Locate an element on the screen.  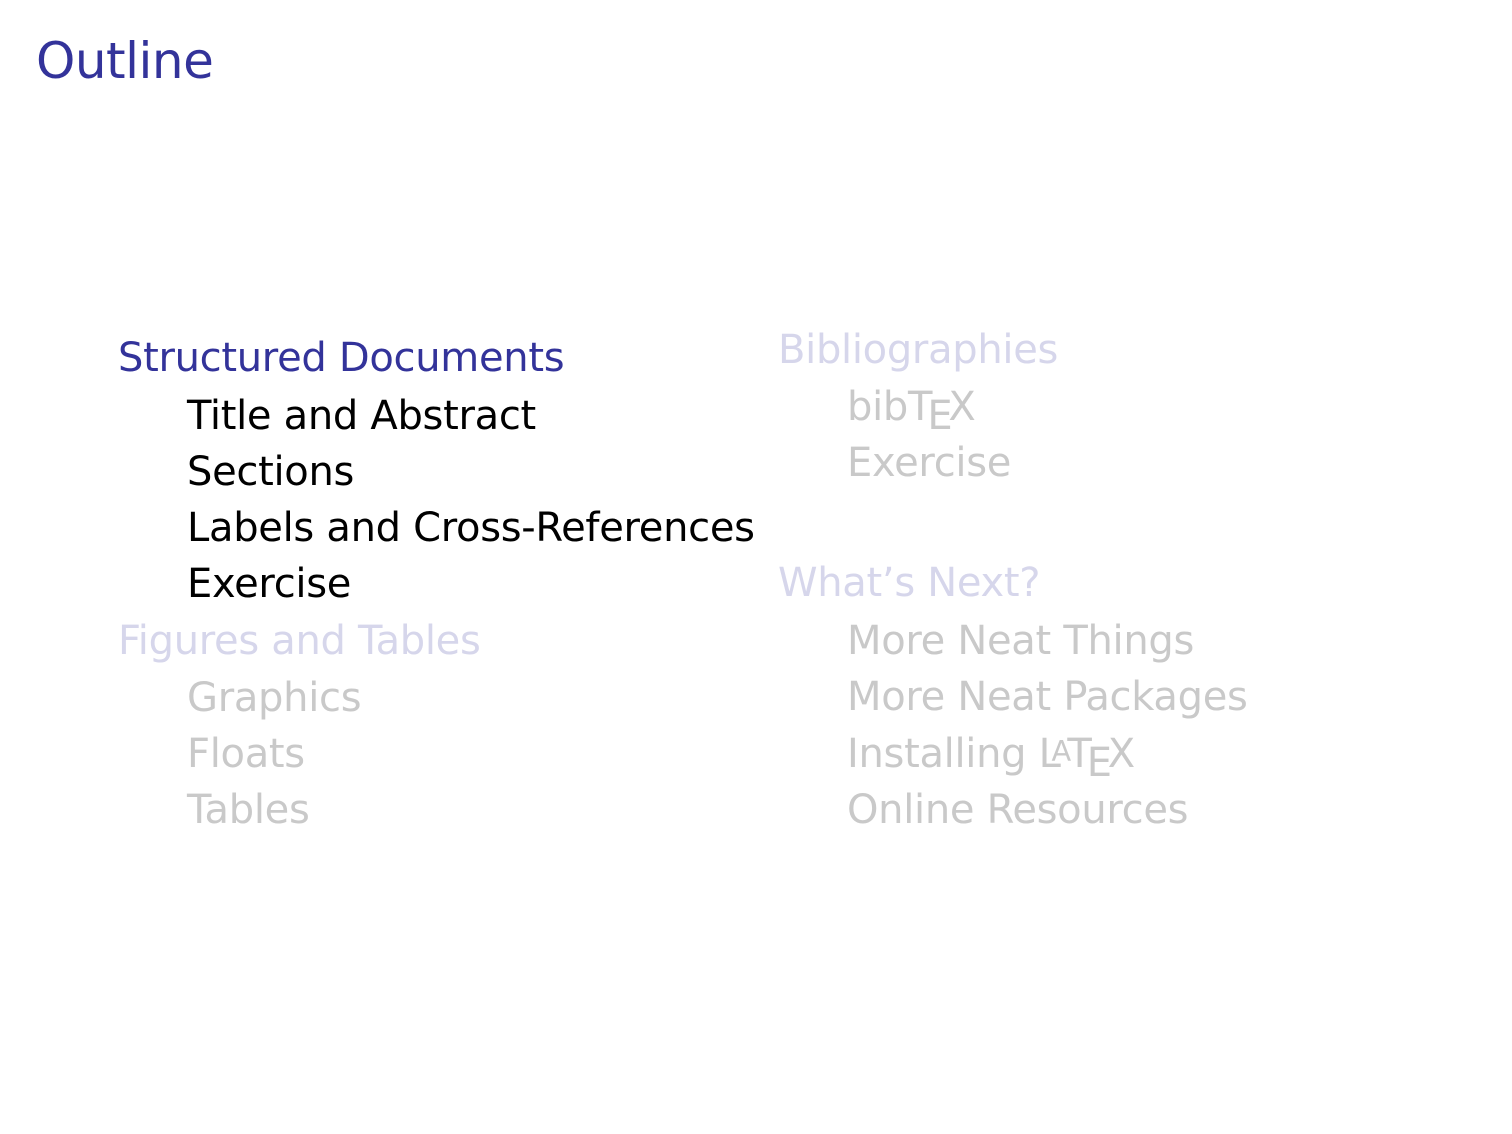
latex-logo: Installing LATEX is located at coordinates (991, 758).